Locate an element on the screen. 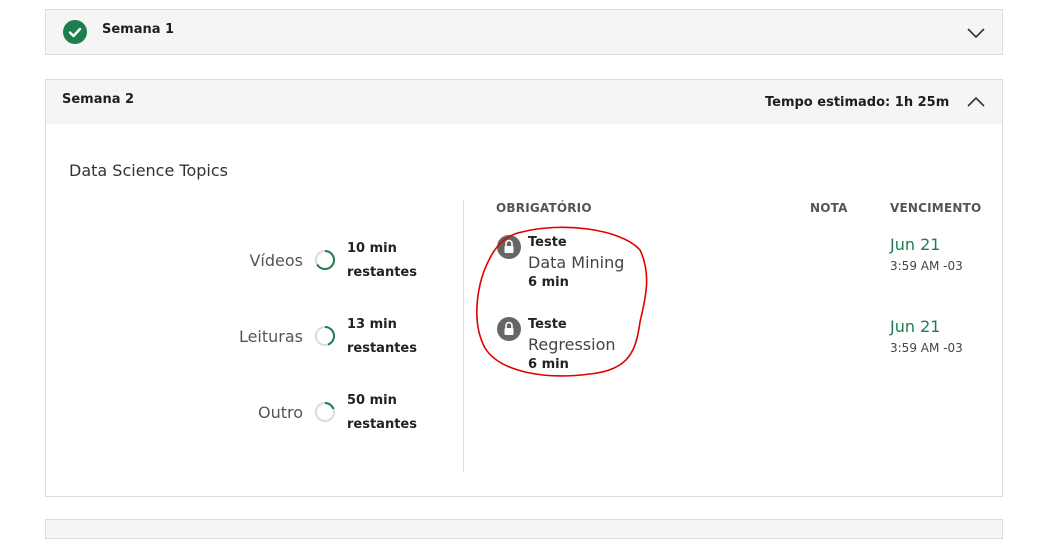  progress-label-readings: Leituras is located at coordinates (270, 336).